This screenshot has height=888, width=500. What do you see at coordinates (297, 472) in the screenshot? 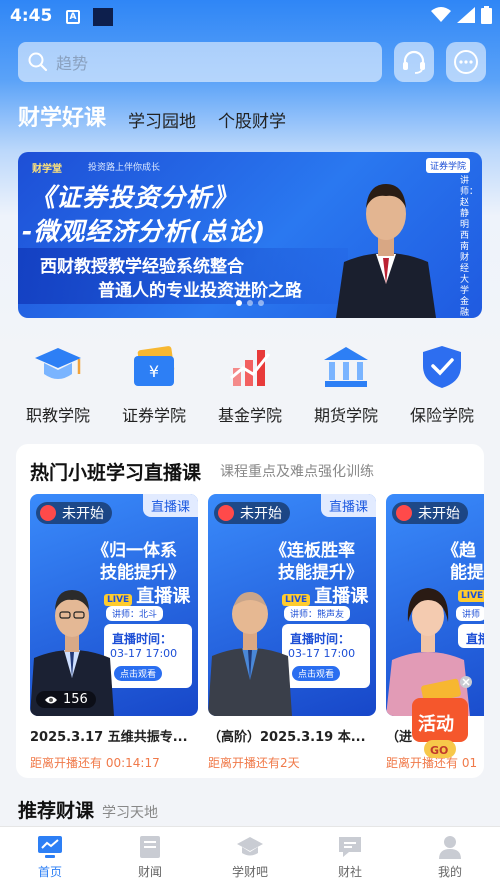
I see `section-subtitle: 课程重点及难点强化训练` at bounding box center [297, 472].